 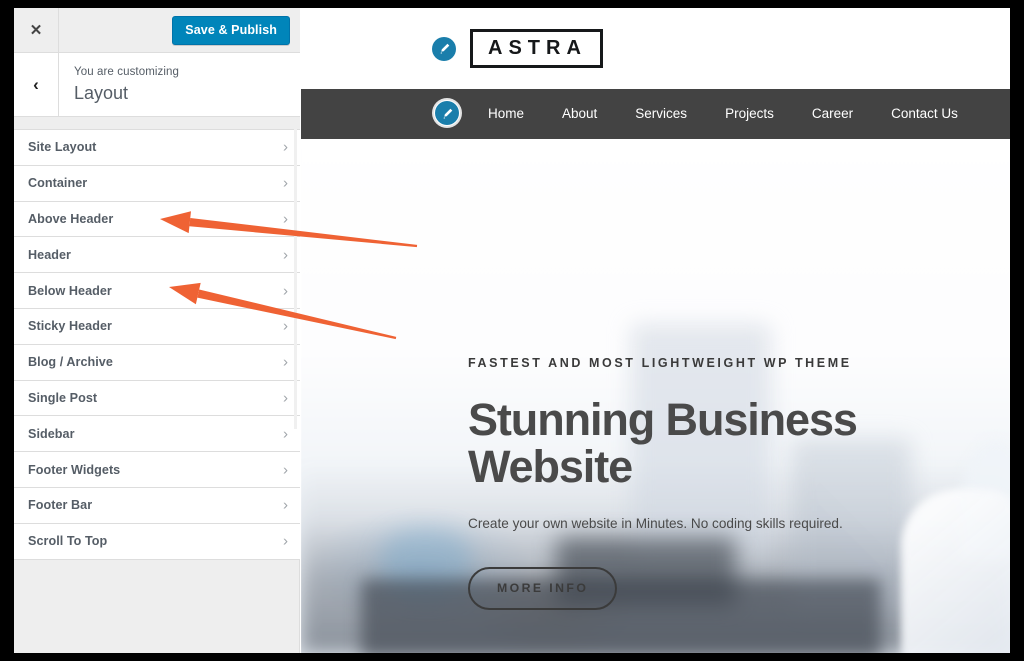 I want to click on sidebar-item-scroll-to-top: Scroll To Top ›, so click(x=157, y=541).